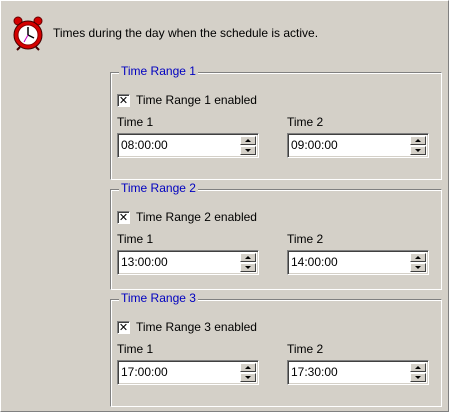 This screenshot has height=412, width=449. Describe the element at coordinates (358, 145) in the screenshot. I see `time-range-1-time-2-field: 09:00:00` at that location.